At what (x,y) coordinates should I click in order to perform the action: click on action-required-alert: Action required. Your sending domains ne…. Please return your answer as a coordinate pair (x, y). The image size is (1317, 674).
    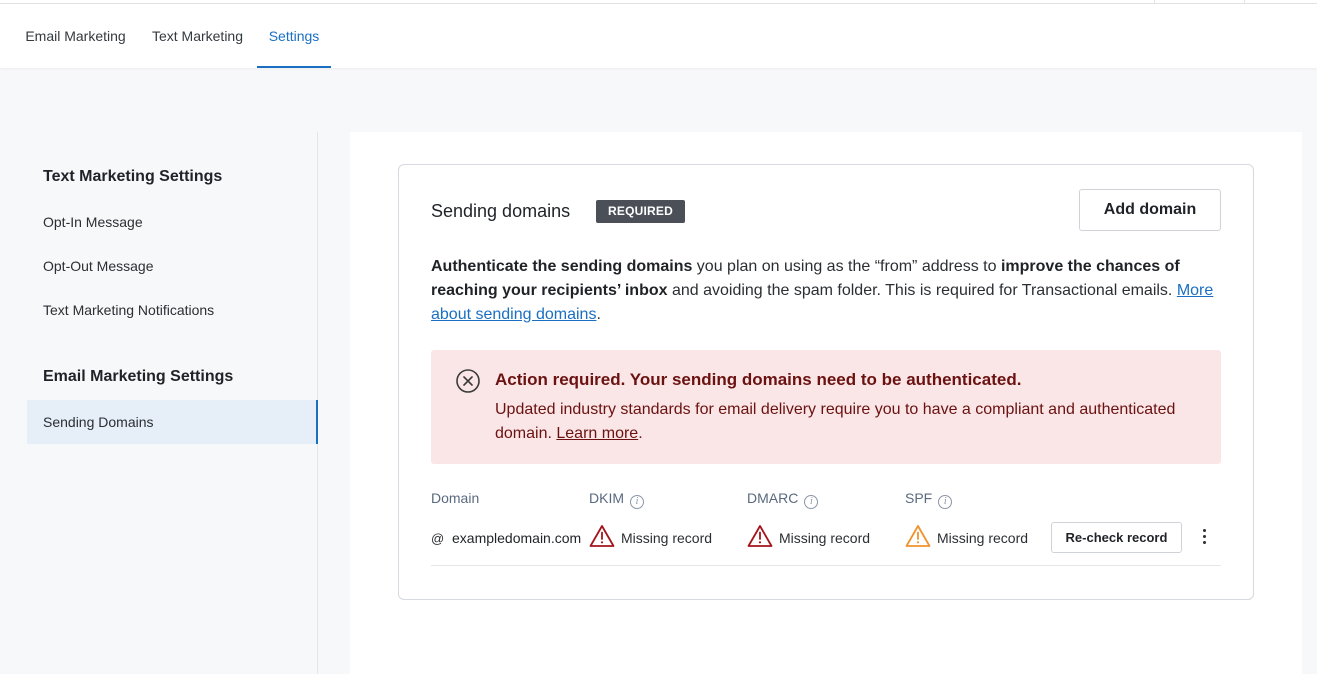
    Looking at the image, I should click on (826, 407).